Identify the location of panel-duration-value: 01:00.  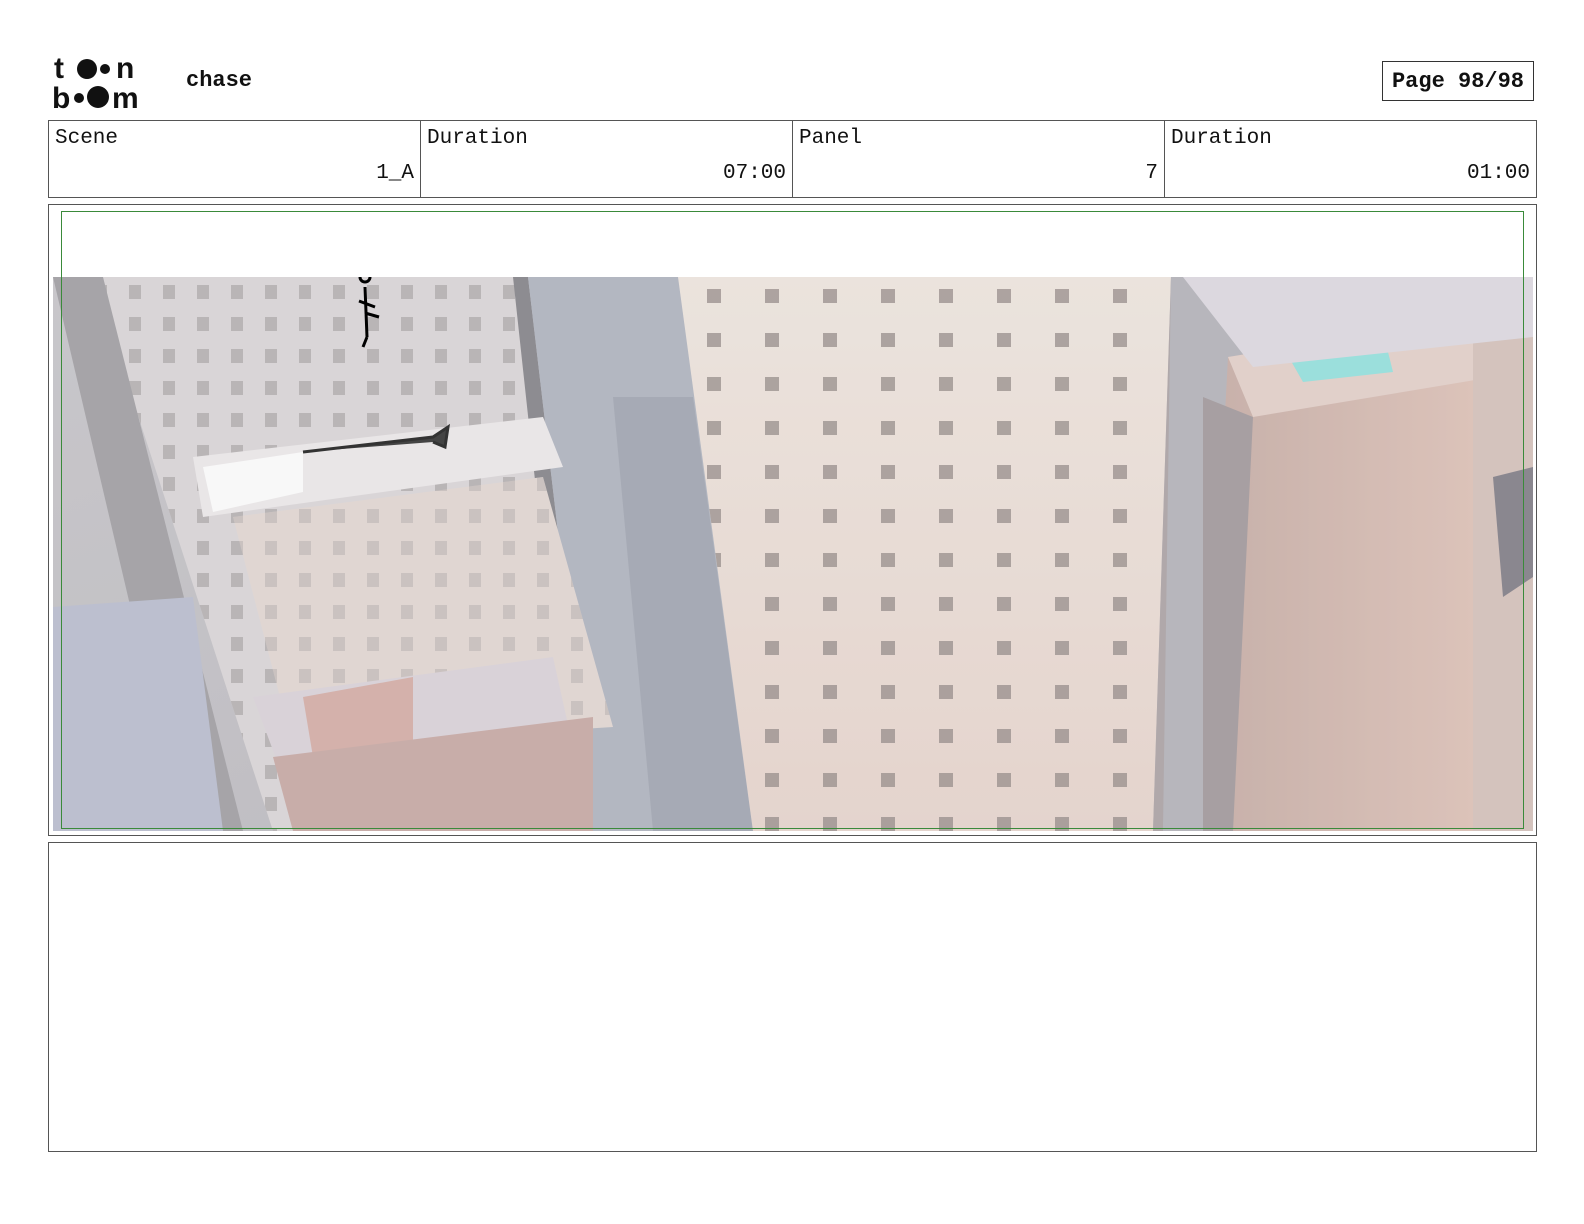
(1498, 173).